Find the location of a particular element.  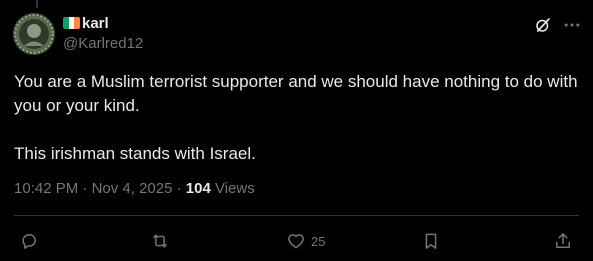

share-button is located at coordinates (563, 241).